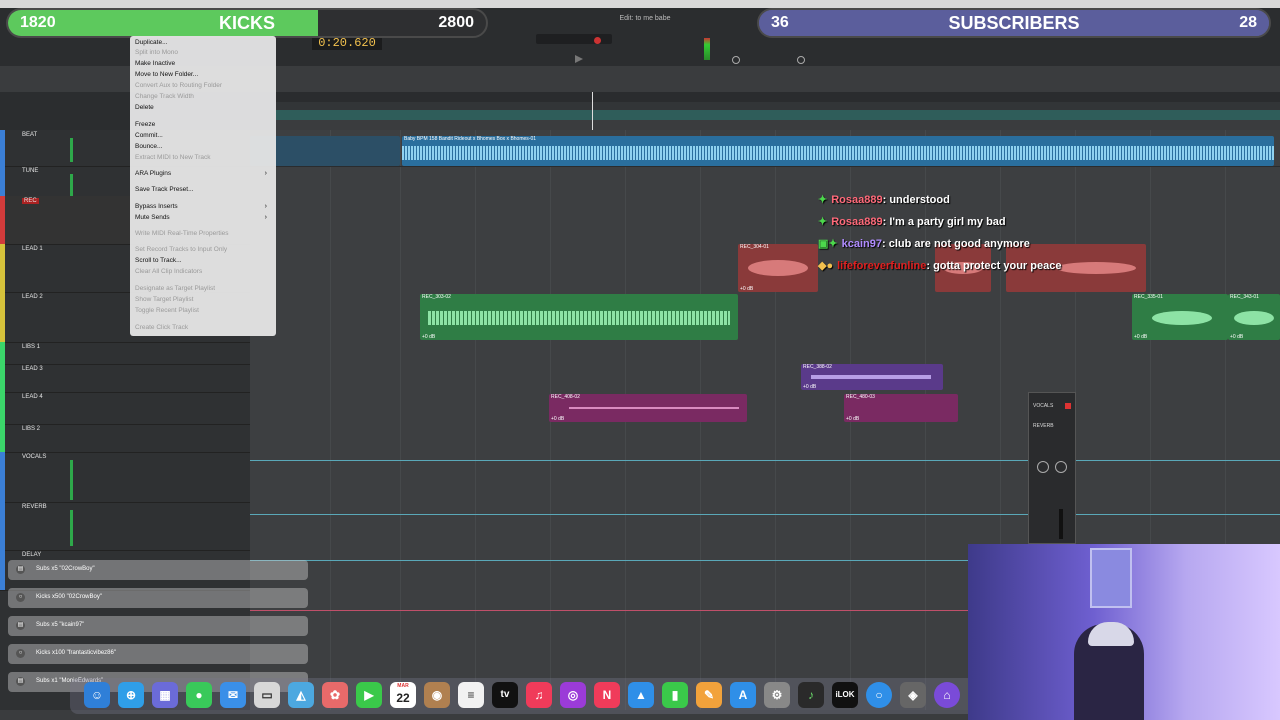 This screenshot has height=720, width=1280. Describe the element at coordinates (736, 60) in the screenshot. I see `search-icon` at that location.